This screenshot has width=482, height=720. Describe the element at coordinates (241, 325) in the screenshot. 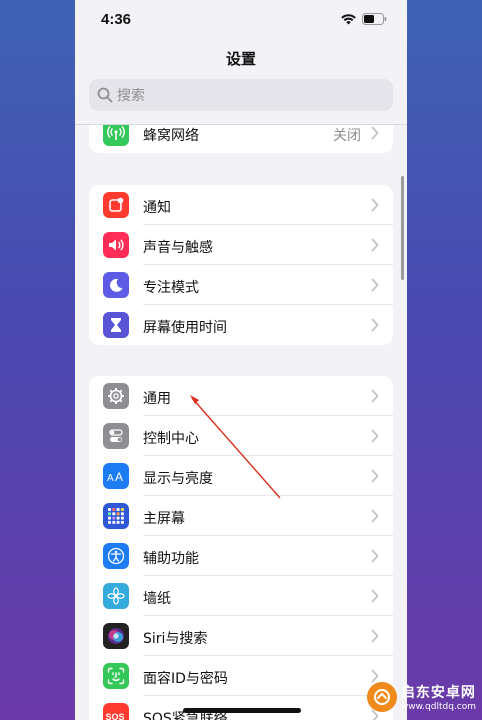

I see `row-screen-time: 屏幕使用时间` at that location.